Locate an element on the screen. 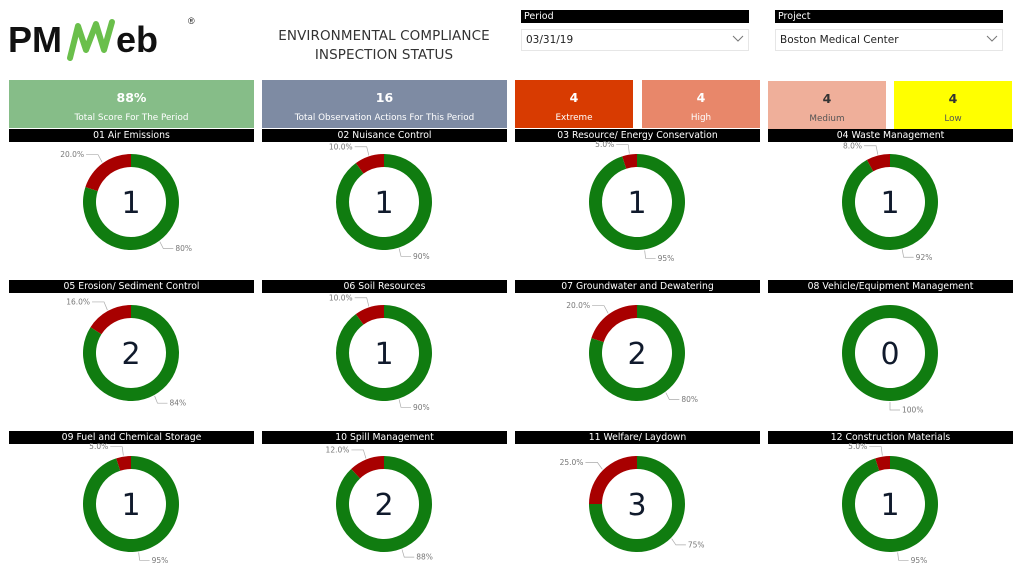 This screenshot has height=576, width=1024. center-count: 3 is located at coordinates (636, 505).